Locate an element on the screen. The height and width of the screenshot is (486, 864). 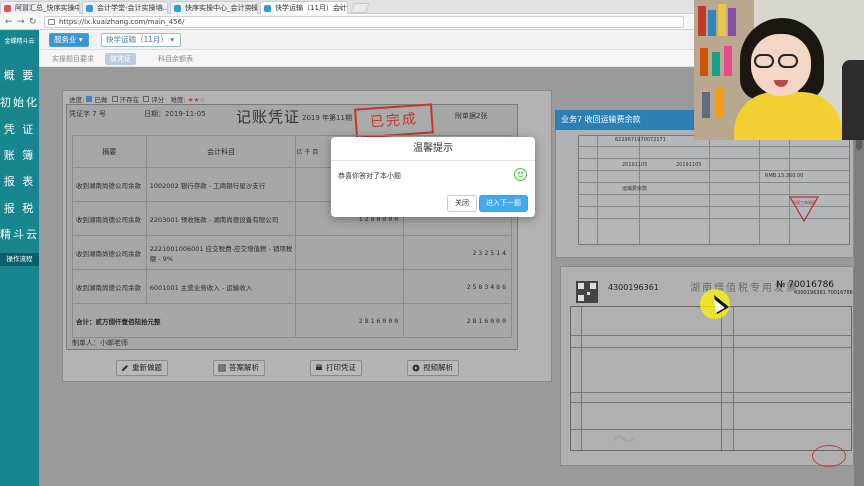
completed-stamp: 已完成 is located at coordinates (394, 121).